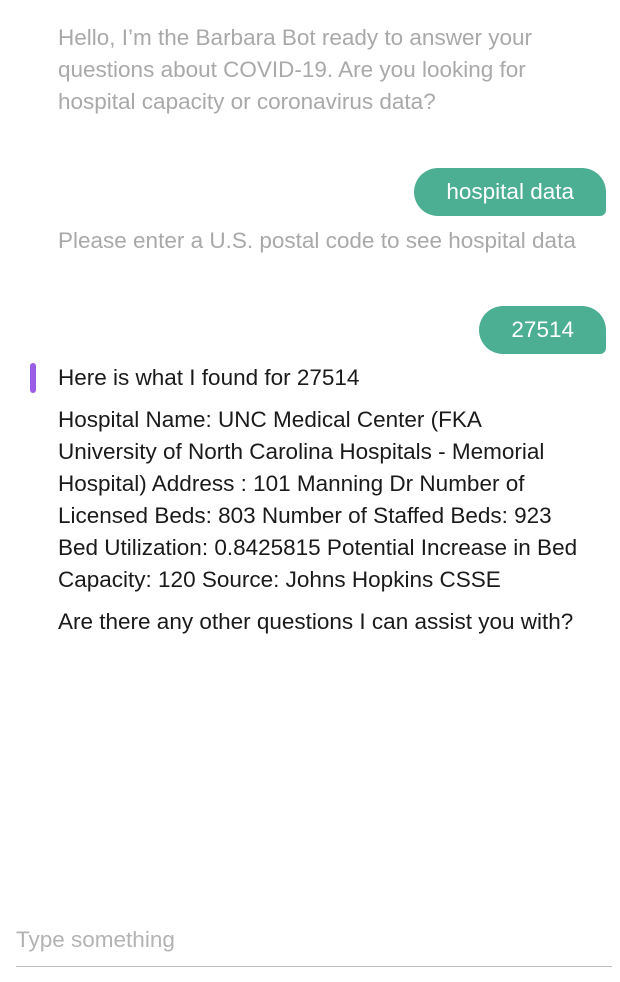 This screenshot has height=982, width=620. I want to click on message-input-area, so click(314, 942).